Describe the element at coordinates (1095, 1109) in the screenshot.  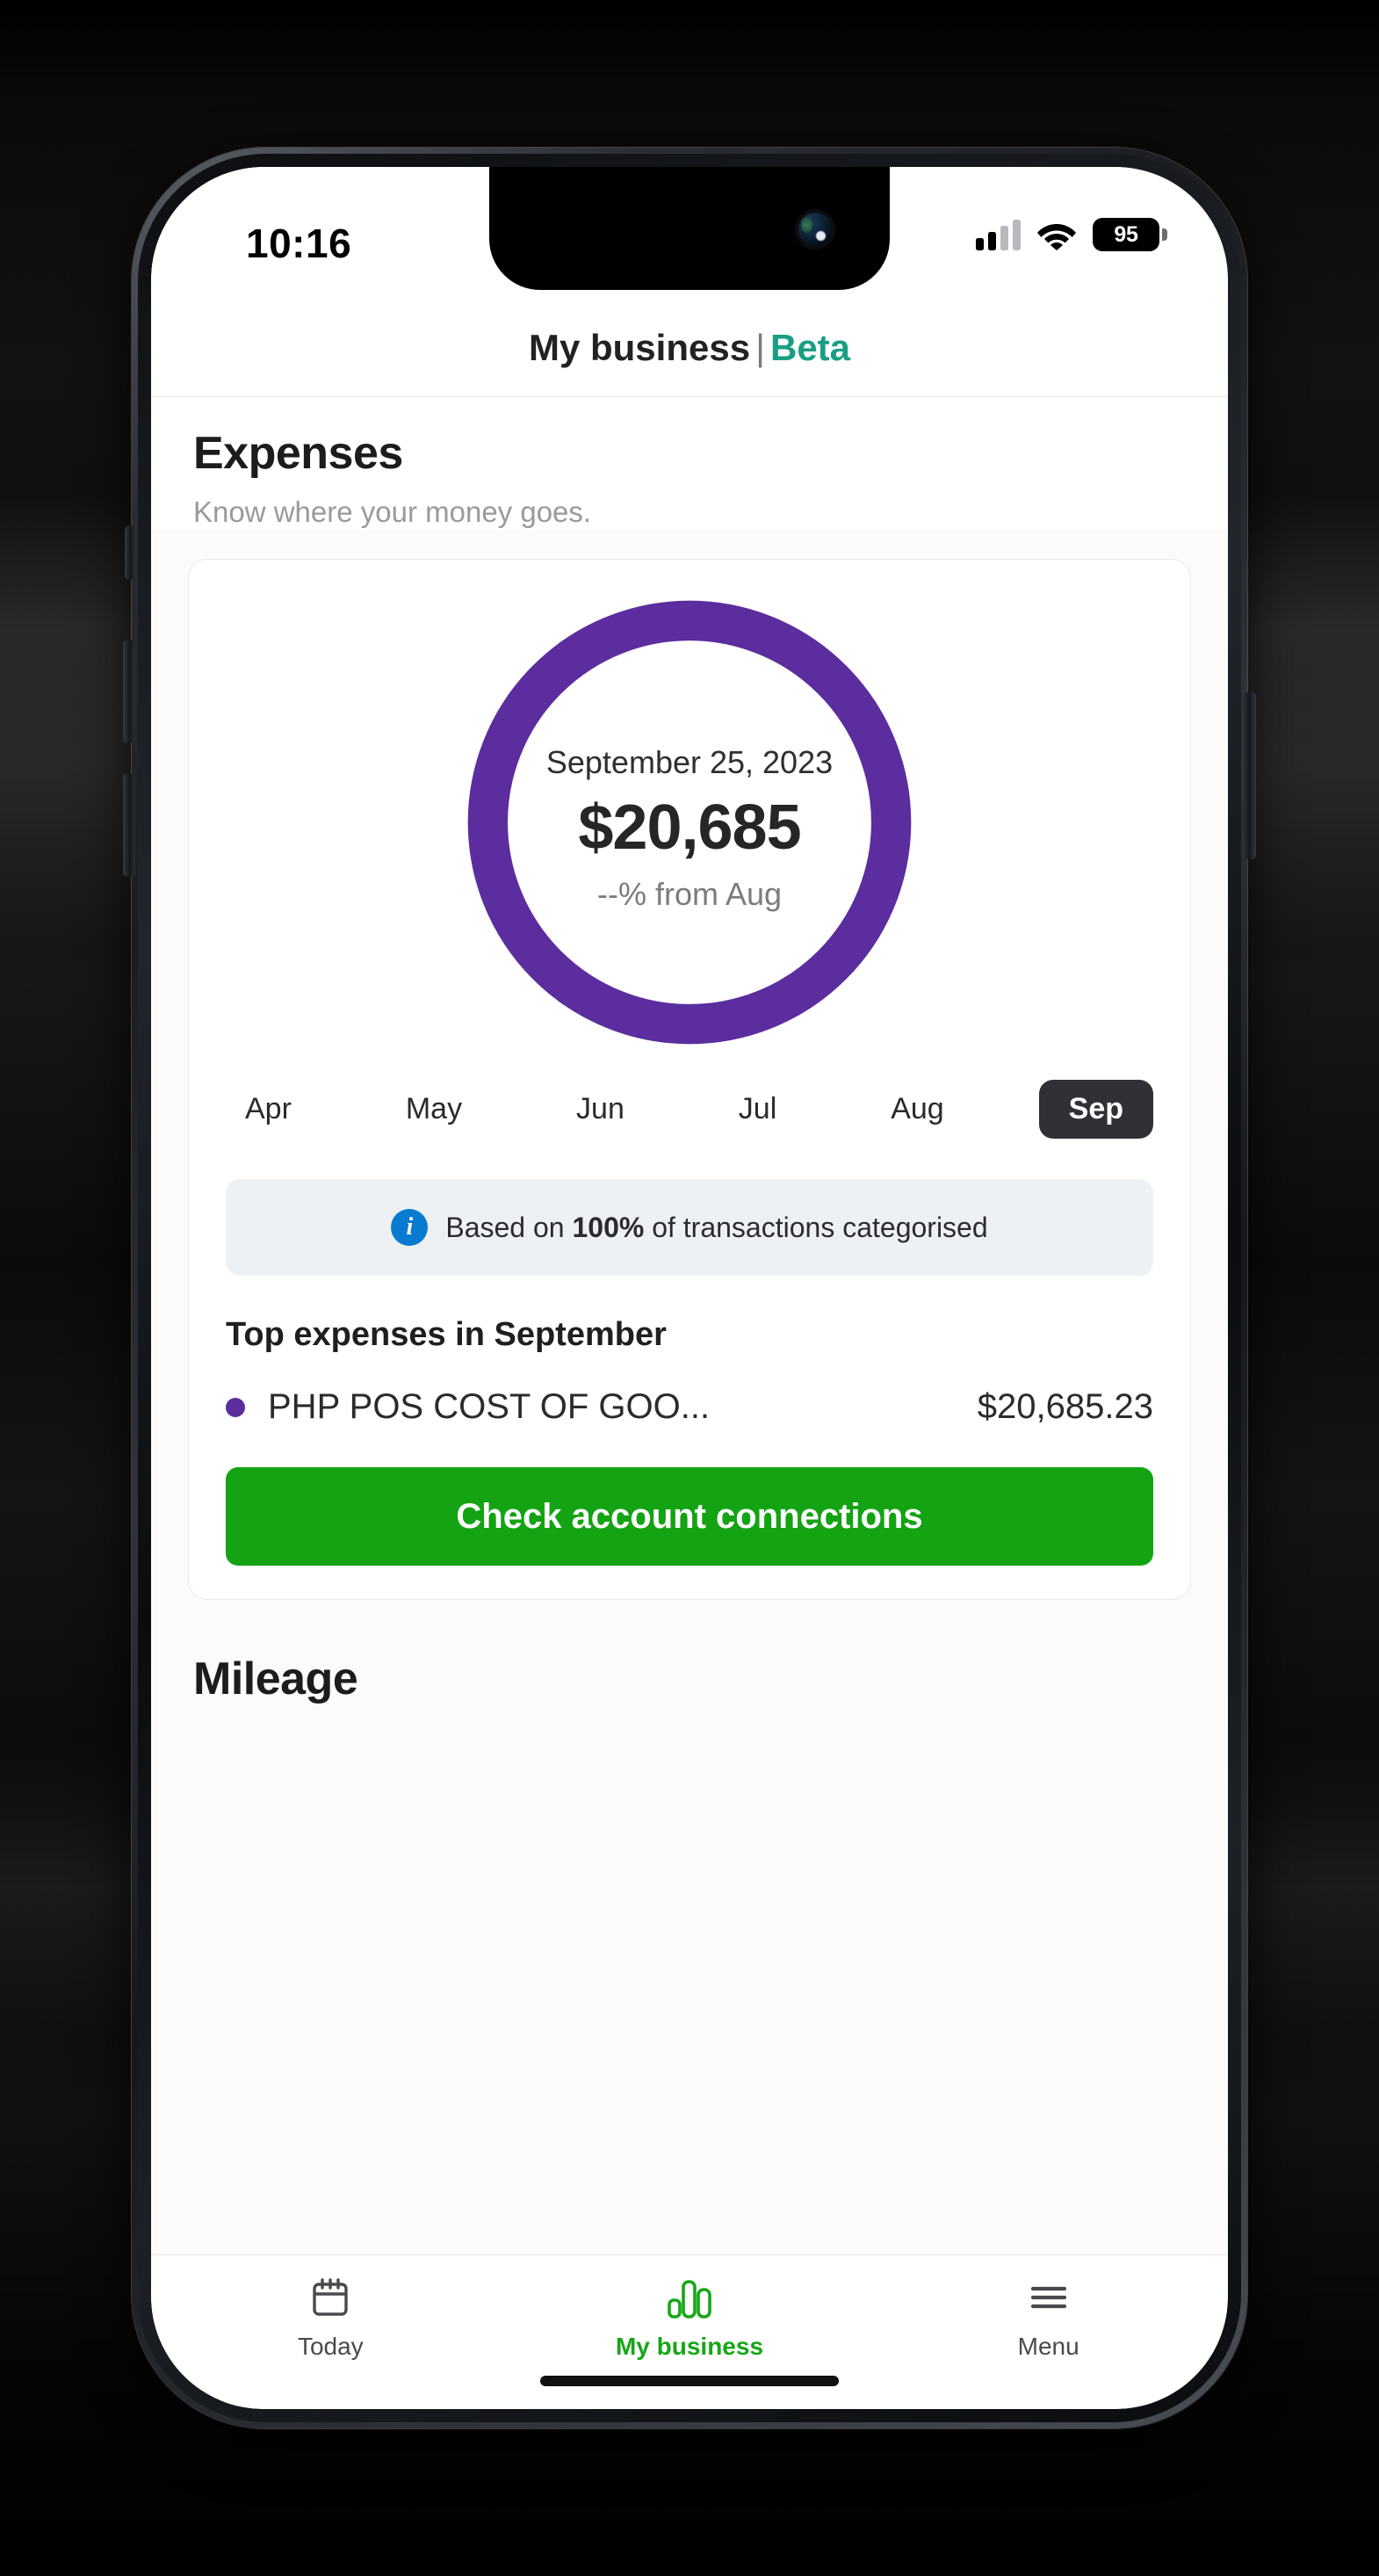
I see `month-tab-sep: Sep` at that location.